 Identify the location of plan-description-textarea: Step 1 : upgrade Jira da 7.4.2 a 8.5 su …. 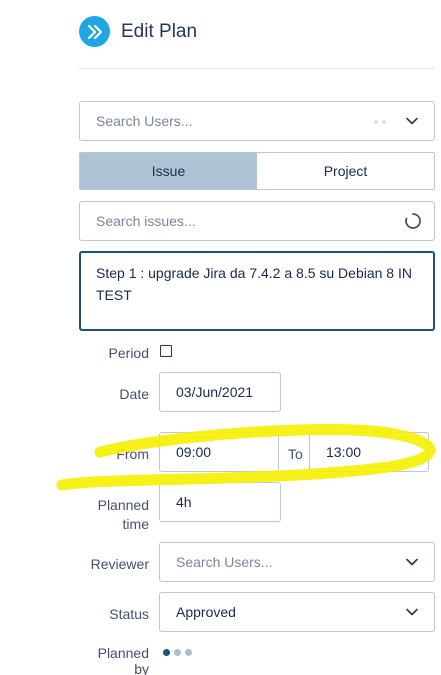
(257, 291).